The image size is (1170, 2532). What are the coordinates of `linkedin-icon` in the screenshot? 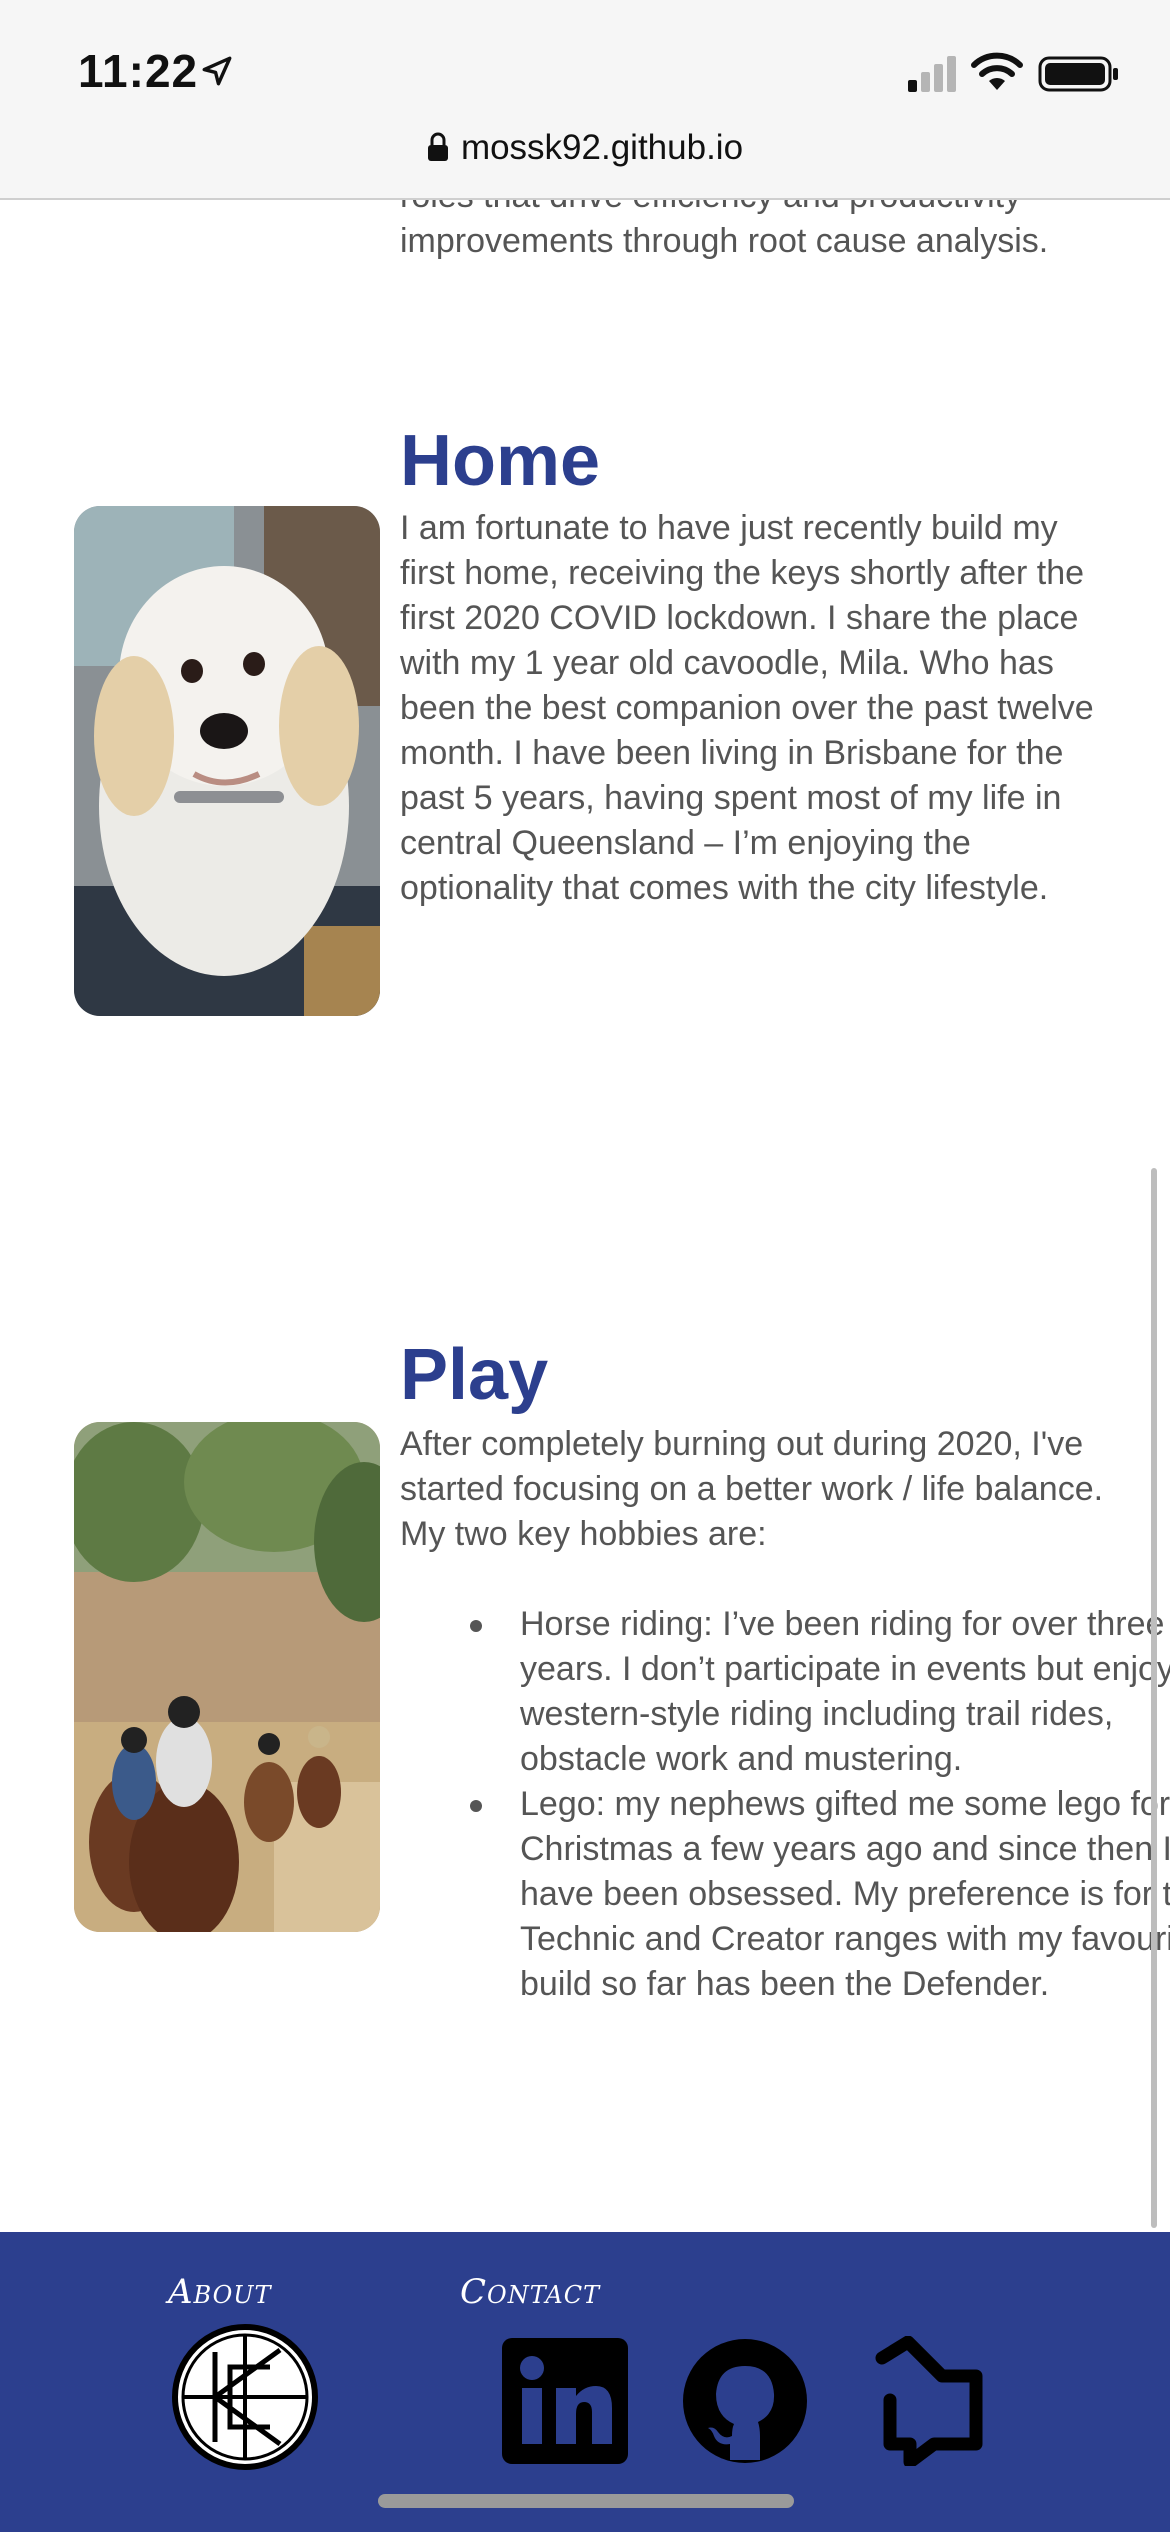 It's located at (565, 2401).